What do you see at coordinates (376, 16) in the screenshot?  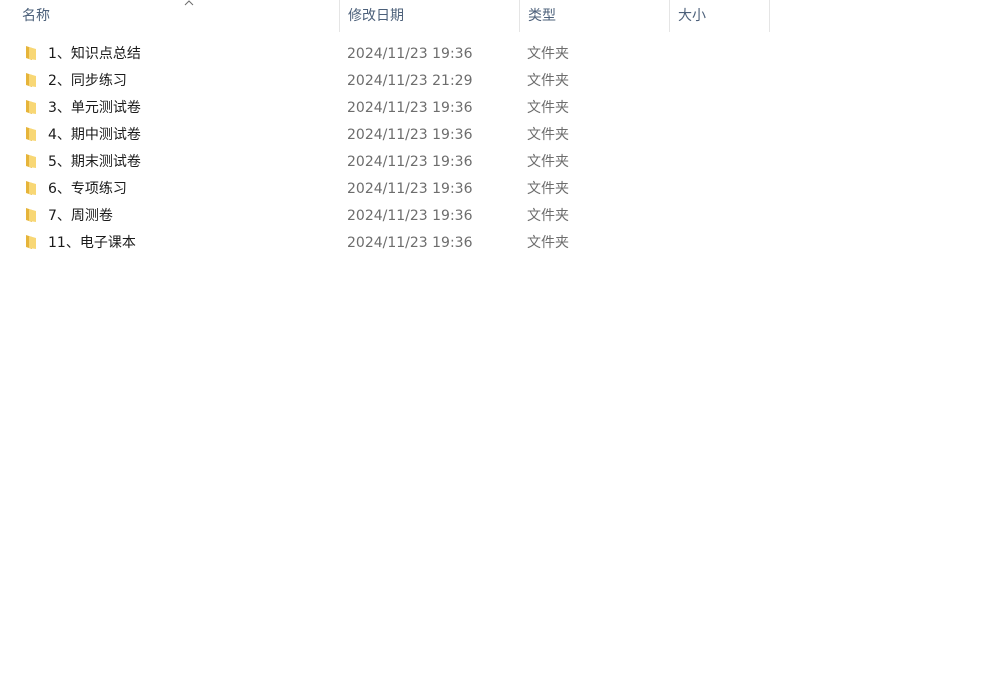 I see `column-header-date-label: 修改日期` at bounding box center [376, 16].